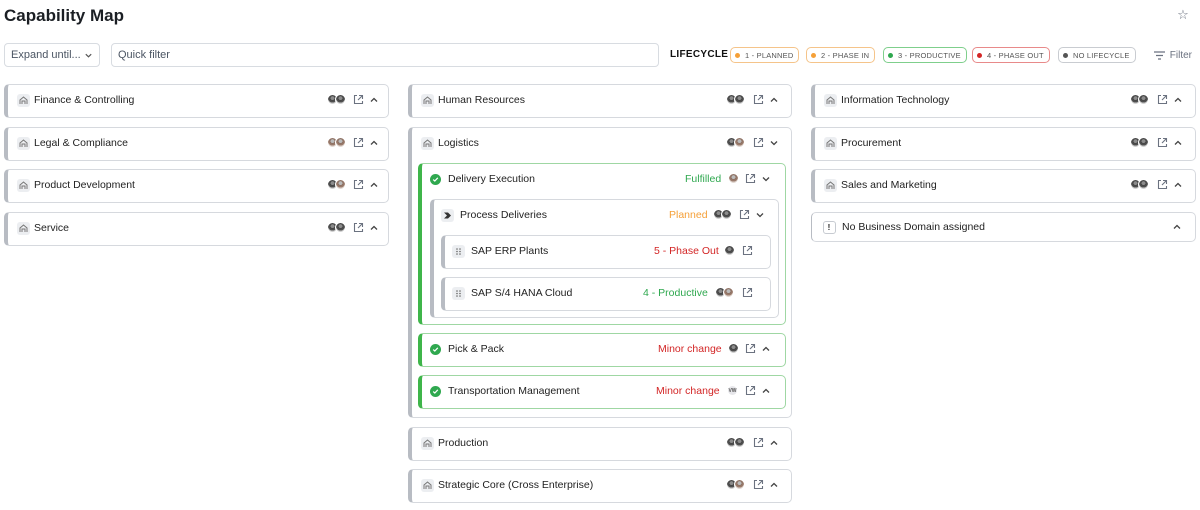 The height and width of the screenshot is (510, 1200). I want to click on capability-label: Transportation Management, so click(514, 391).